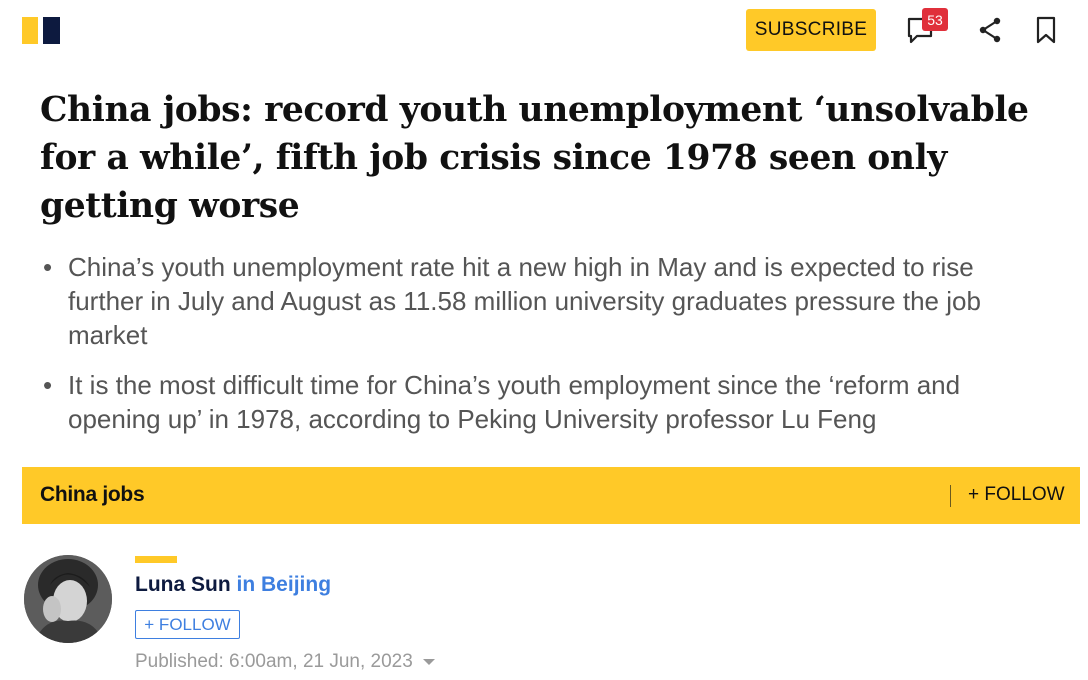 The height and width of the screenshot is (680, 1088). I want to click on comment-count-badge: 53, so click(935, 19).